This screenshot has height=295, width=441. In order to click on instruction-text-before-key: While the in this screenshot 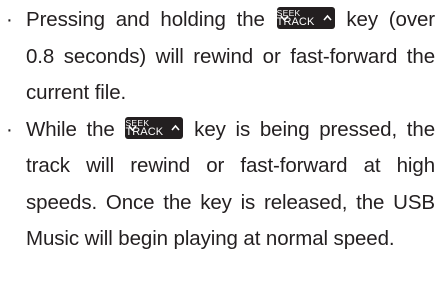, I will do `click(75, 129)`.